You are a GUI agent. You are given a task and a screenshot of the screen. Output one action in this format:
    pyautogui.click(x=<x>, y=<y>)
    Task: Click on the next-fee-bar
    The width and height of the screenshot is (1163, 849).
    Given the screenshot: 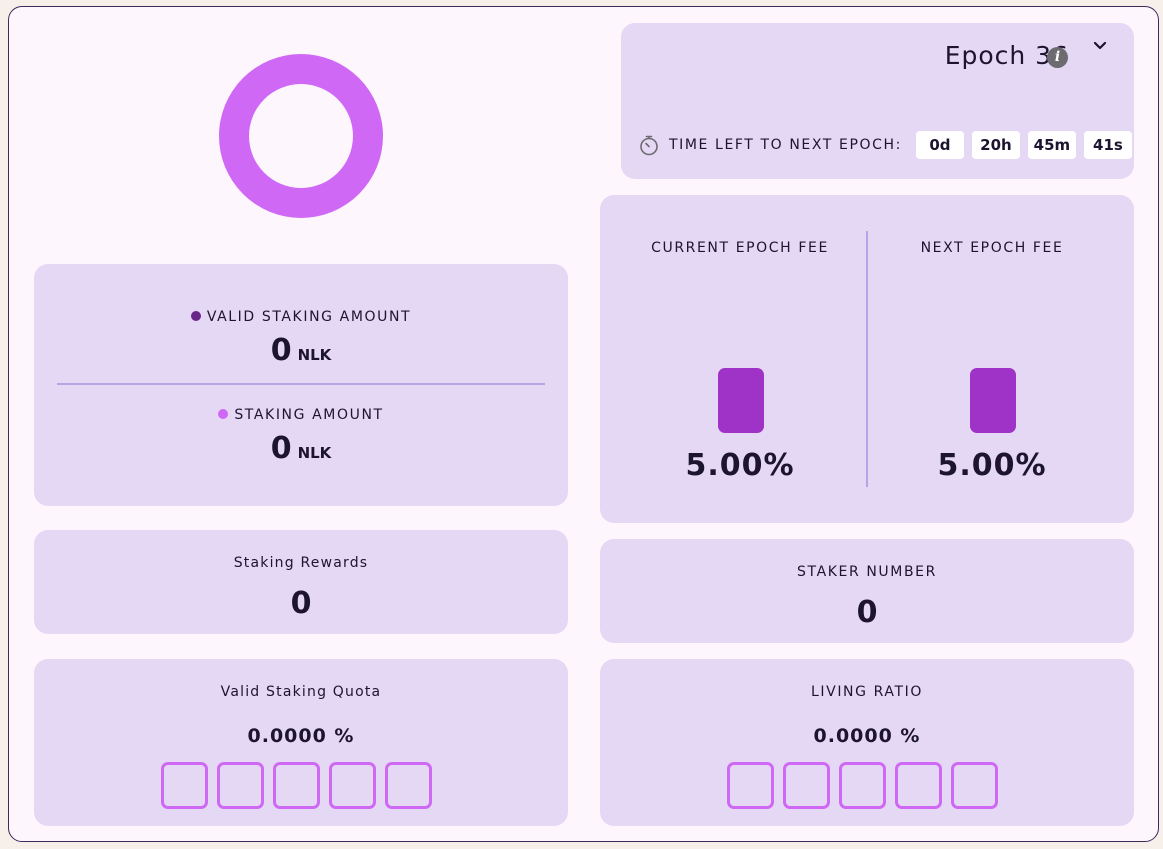 What is the action you would take?
    pyautogui.click(x=993, y=400)
    